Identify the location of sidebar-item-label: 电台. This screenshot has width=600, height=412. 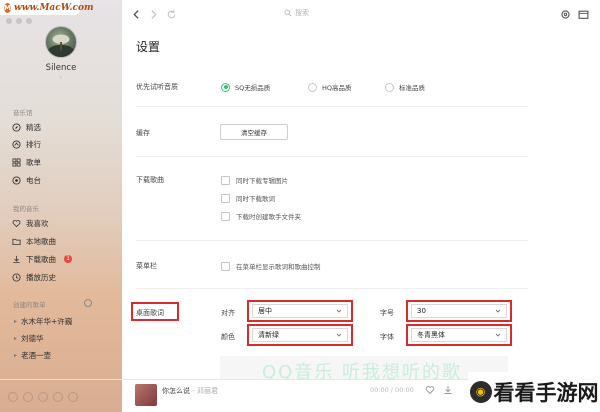
(33, 180).